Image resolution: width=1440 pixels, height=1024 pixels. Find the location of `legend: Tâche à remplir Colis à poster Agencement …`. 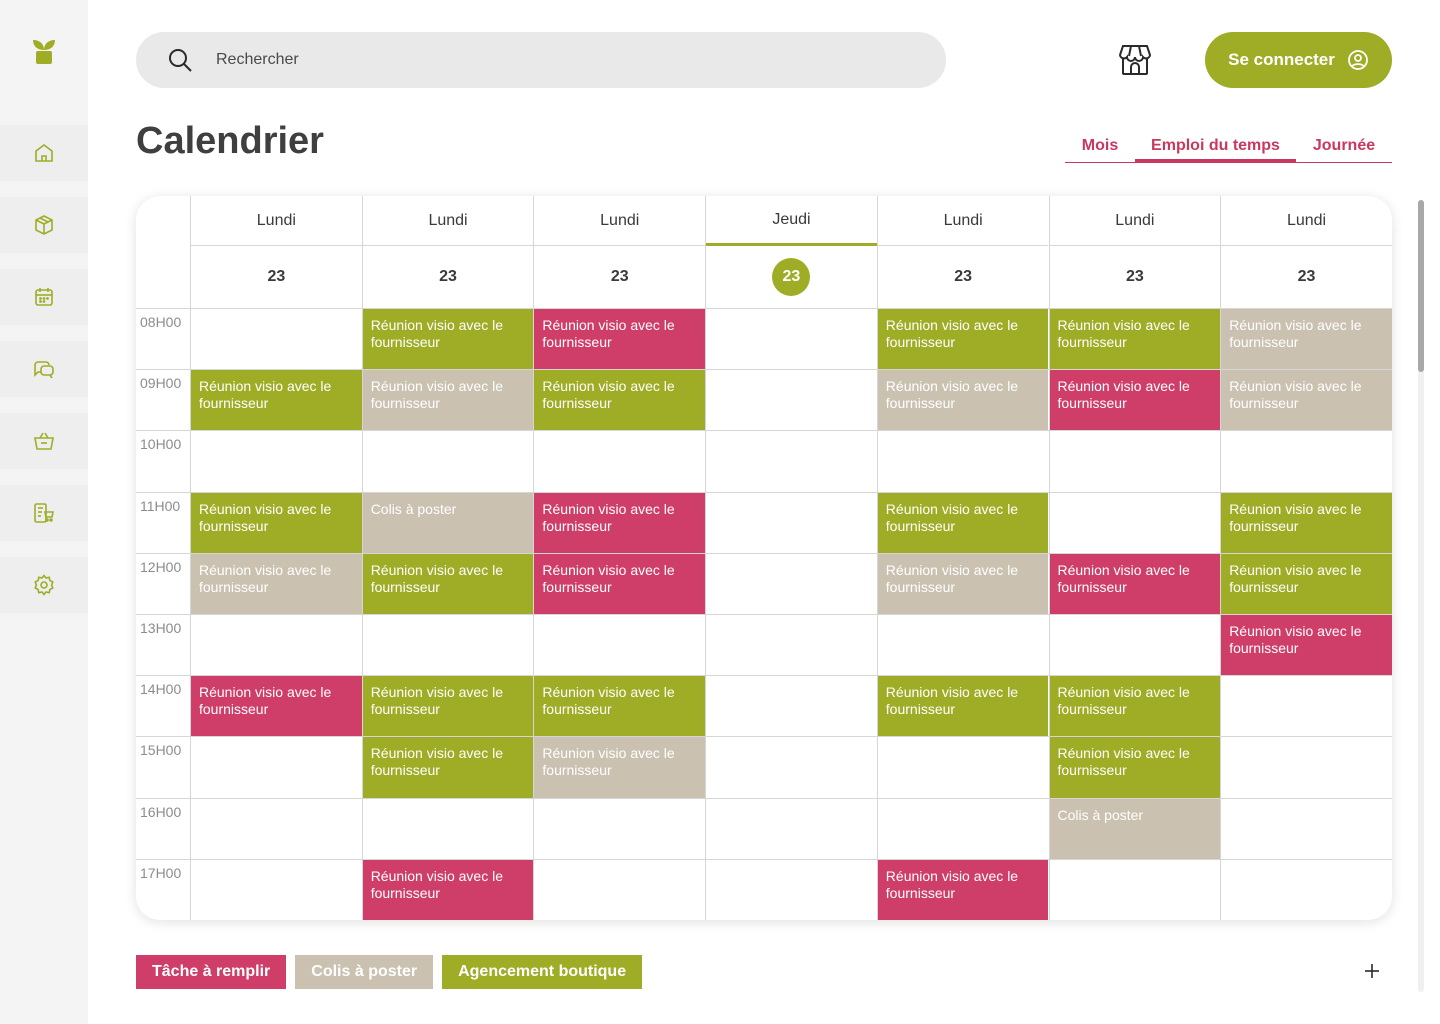

legend: Tâche à remplir Colis à poster Agencement … is located at coordinates (389, 972).